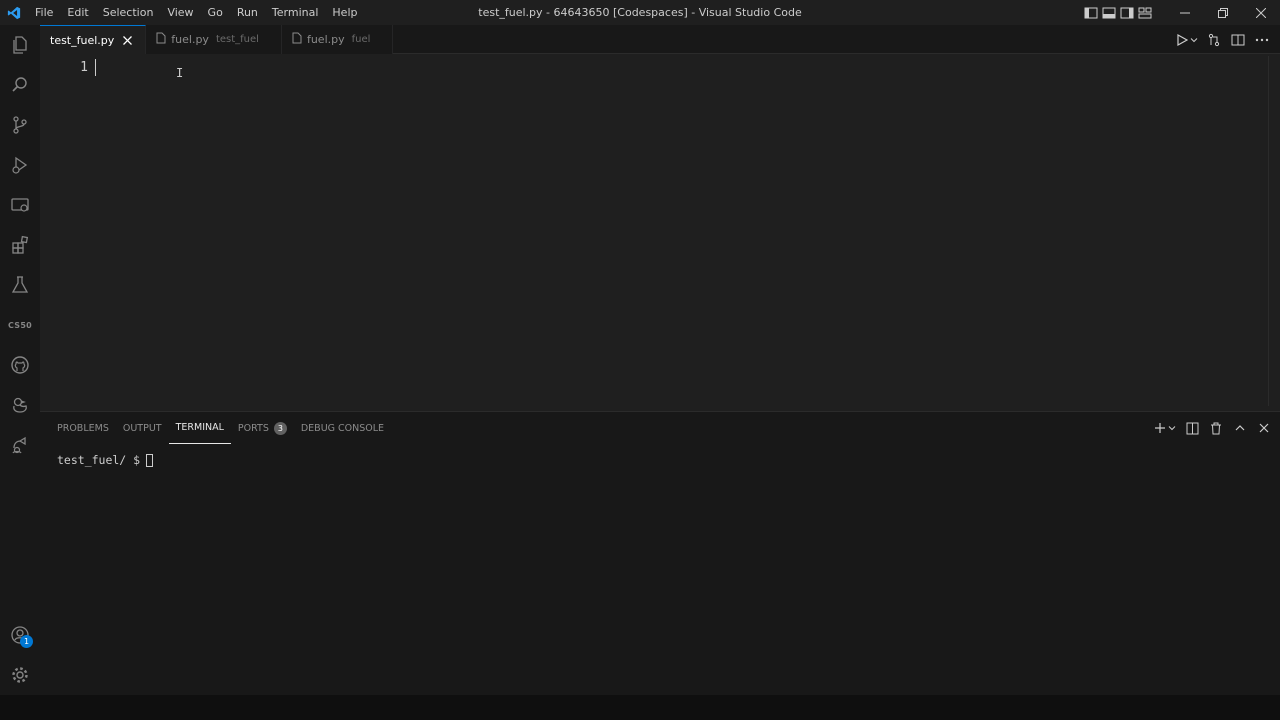 The height and width of the screenshot is (720, 1280). I want to click on accounts-icon: 1, so click(20, 635).